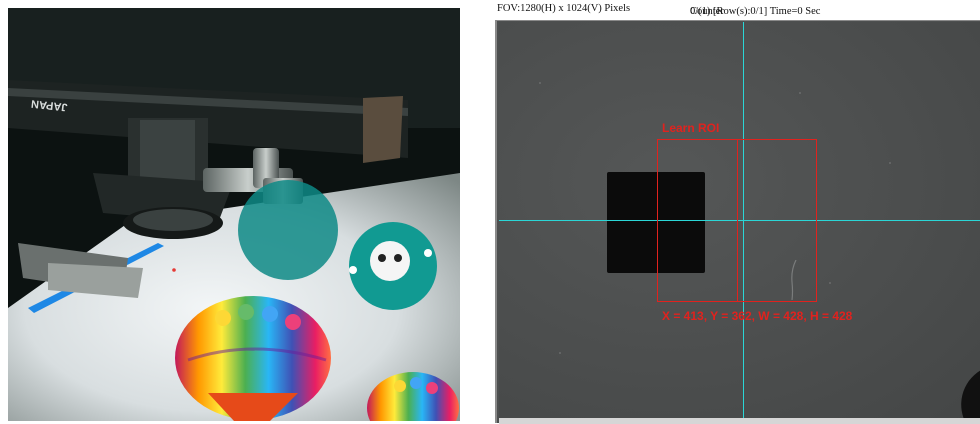 The image size is (980, 424). I want to click on learn-roi-divider, so click(737, 220).